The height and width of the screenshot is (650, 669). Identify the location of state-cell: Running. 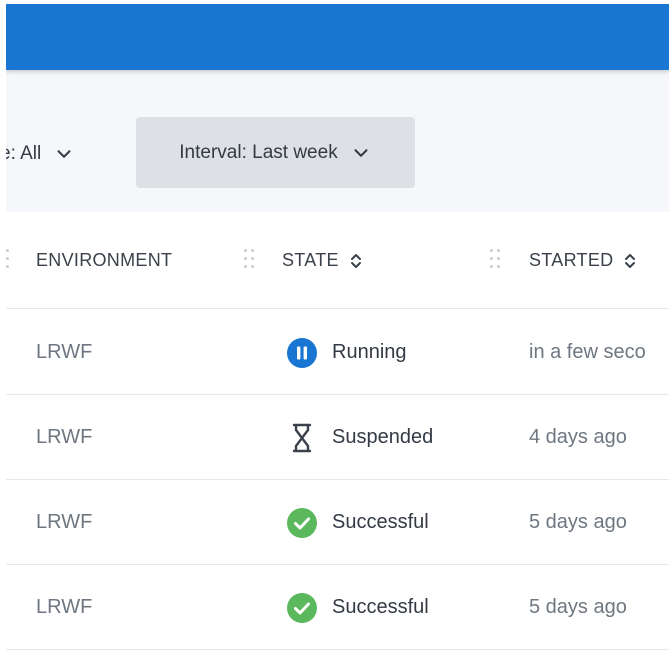
(346, 352).